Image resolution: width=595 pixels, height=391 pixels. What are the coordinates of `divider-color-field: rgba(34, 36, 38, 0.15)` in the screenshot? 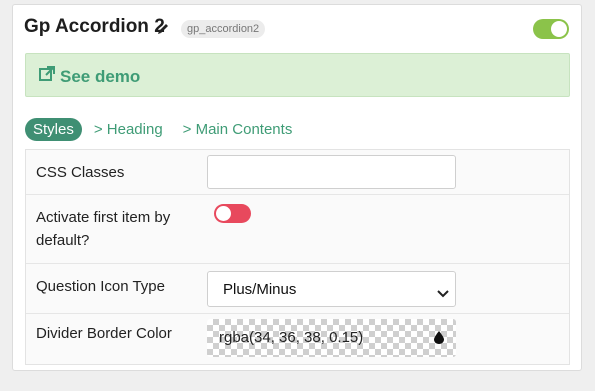 It's located at (331, 338).